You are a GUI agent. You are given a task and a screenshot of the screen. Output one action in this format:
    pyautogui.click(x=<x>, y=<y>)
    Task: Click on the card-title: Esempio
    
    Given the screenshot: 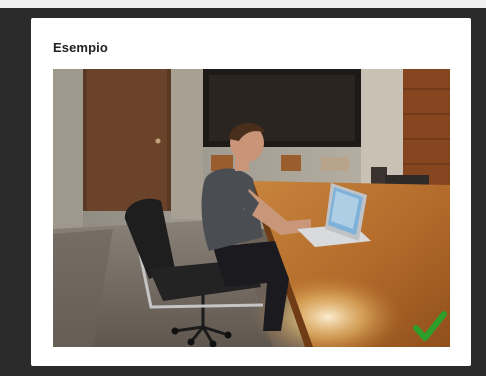 What is the action you would take?
    pyautogui.click(x=80, y=47)
    